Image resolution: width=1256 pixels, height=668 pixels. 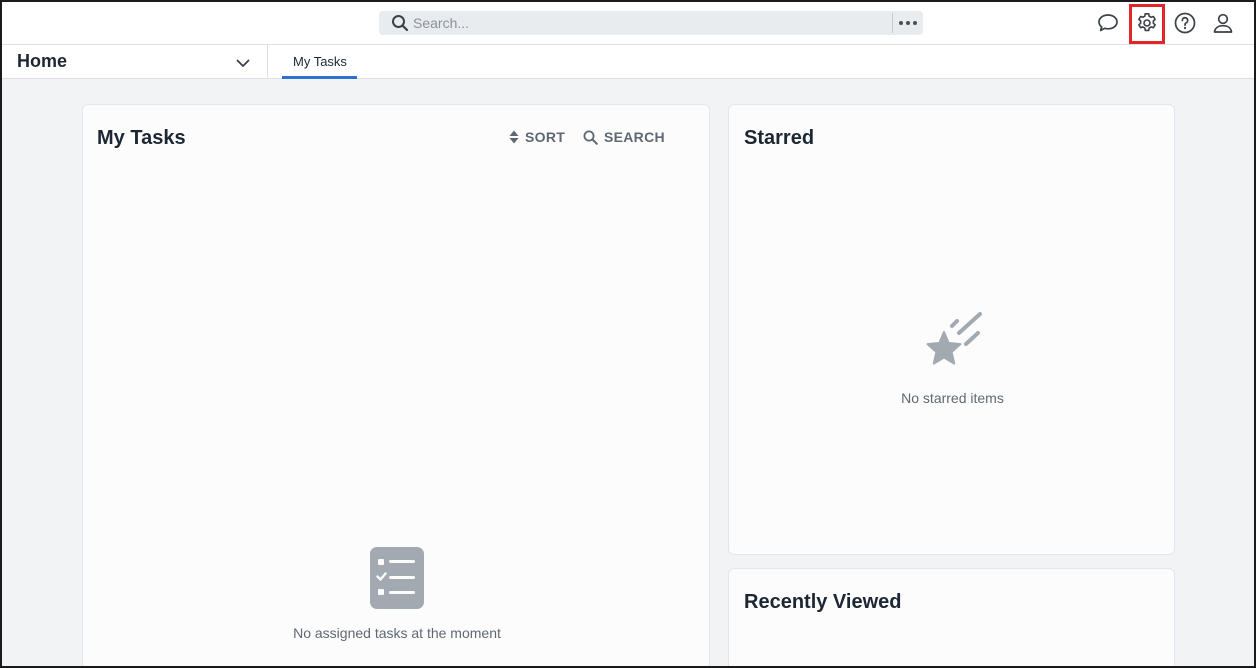 I want to click on chat-button, so click(x=1108, y=23).